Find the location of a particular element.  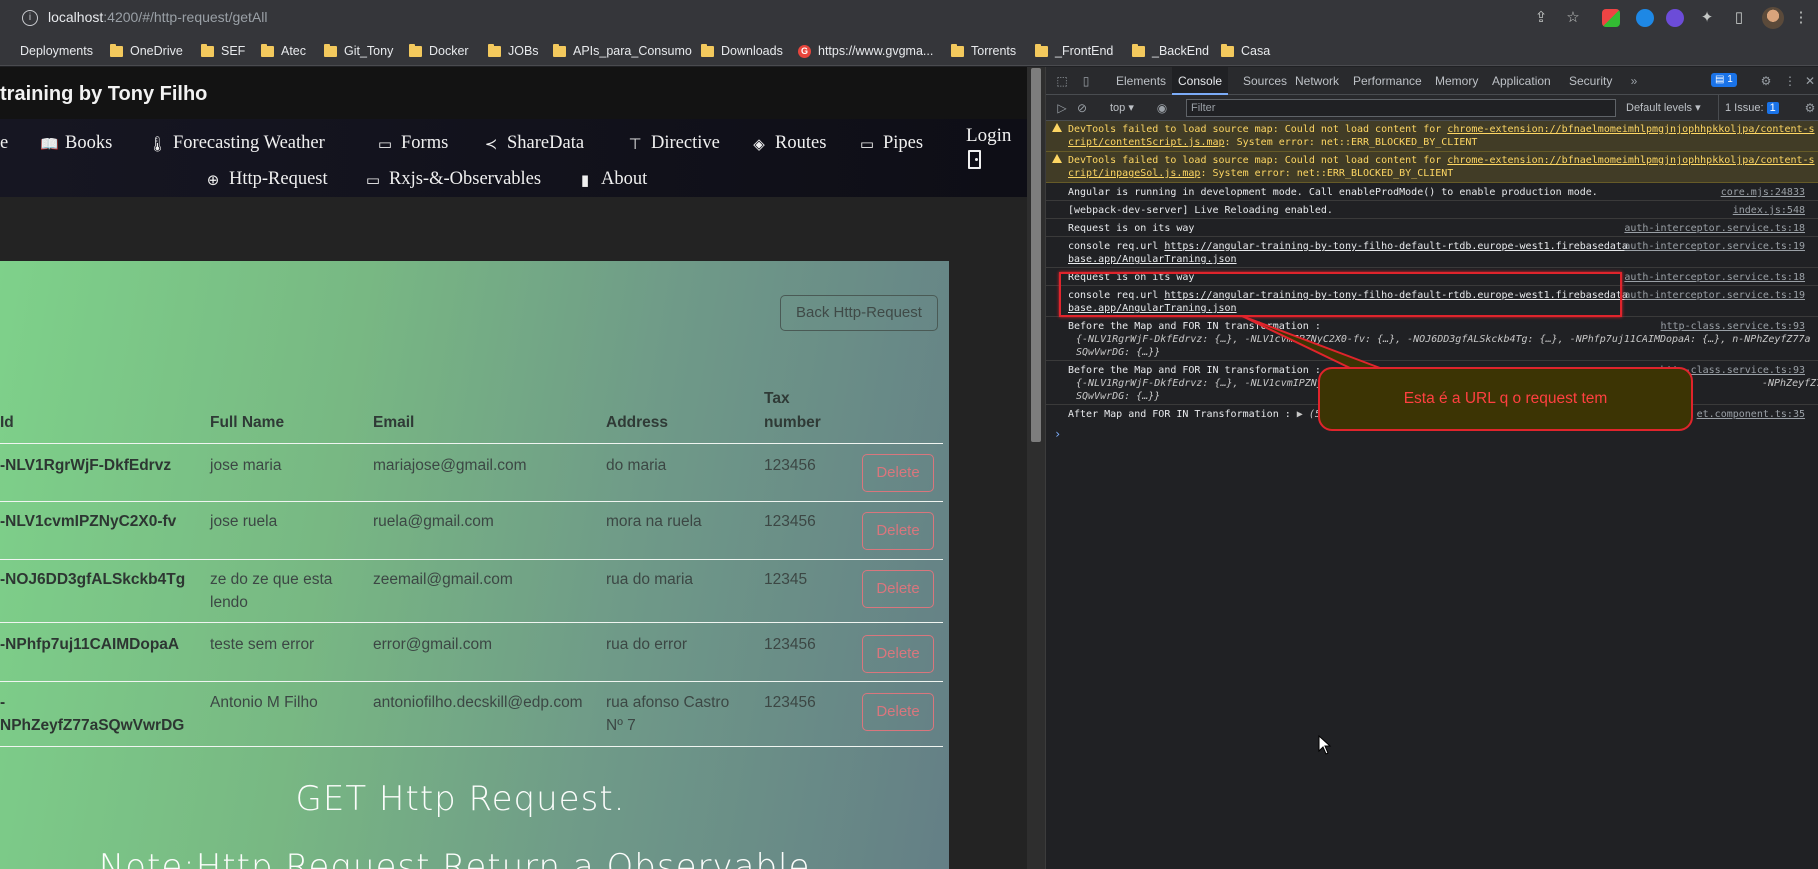

kebab-menu-icon: ⋮ is located at coordinates (1790, 81).